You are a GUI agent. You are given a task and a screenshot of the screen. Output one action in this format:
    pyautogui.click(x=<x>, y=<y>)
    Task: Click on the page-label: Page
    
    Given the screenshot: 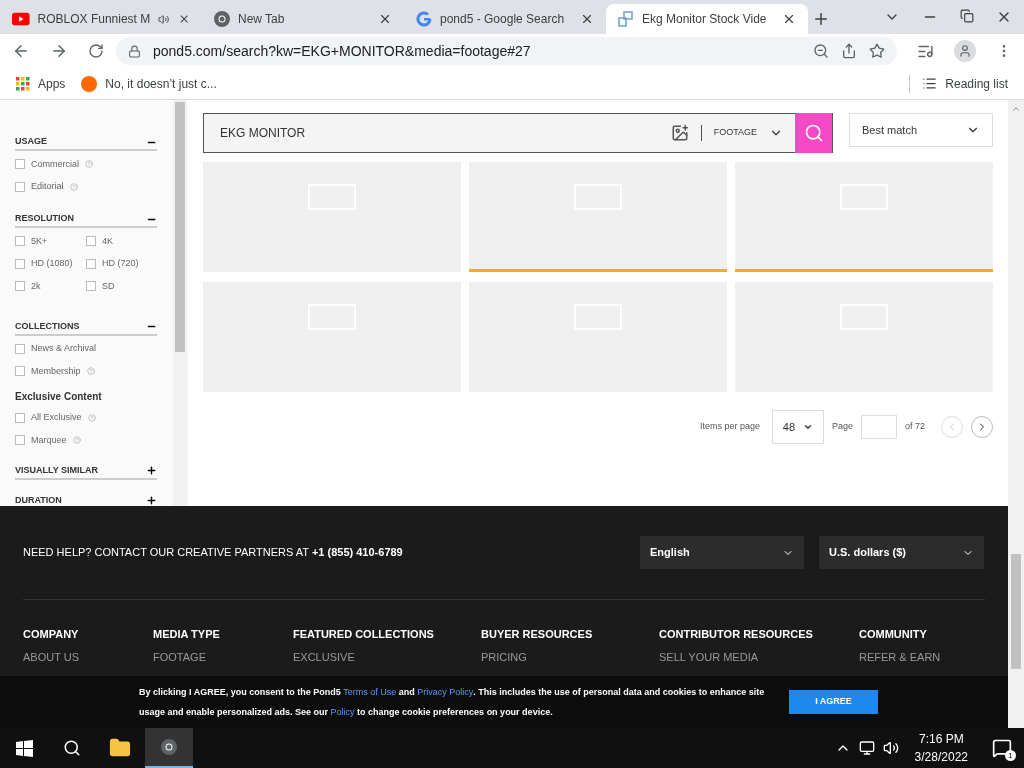 What is the action you would take?
    pyautogui.click(x=842, y=427)
    